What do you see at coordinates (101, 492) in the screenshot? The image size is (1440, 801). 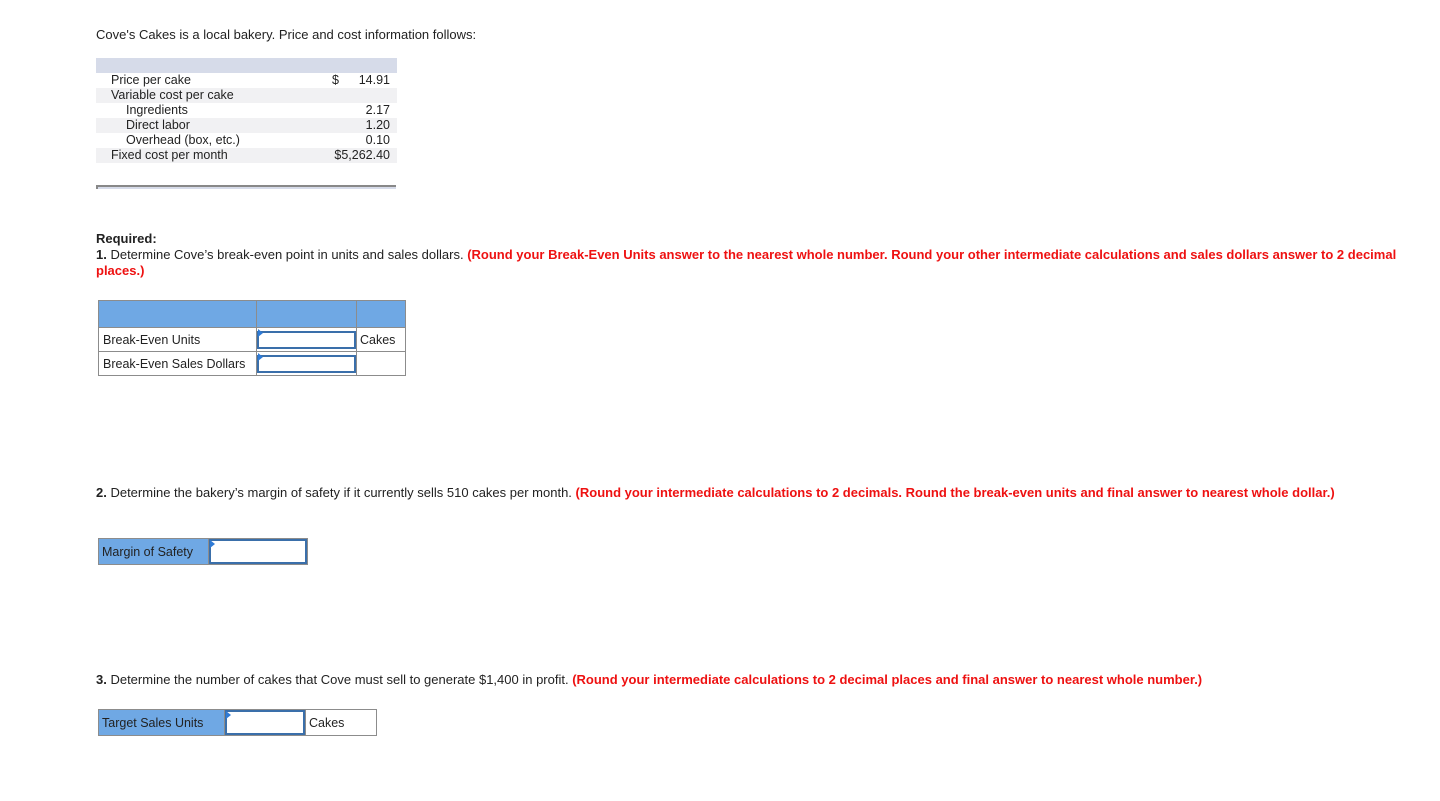 I see `q2-number: 2.` at bounding box center [101, 492].